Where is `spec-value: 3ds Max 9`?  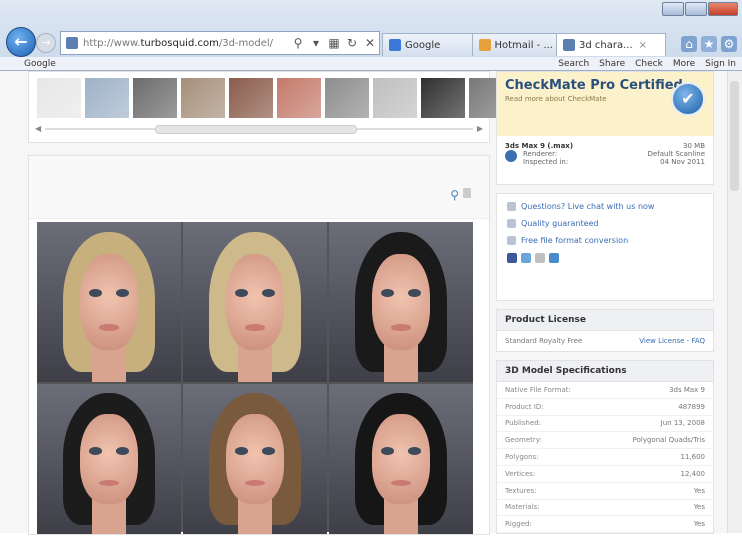
spec-value: 3ds Max 9 is located at coordinates (687, 389).